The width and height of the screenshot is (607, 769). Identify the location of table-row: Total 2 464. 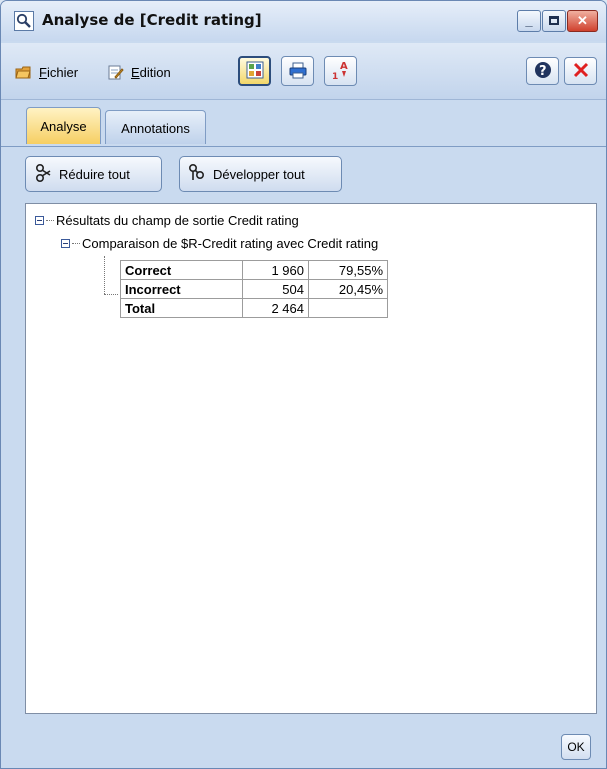
(254, 308).